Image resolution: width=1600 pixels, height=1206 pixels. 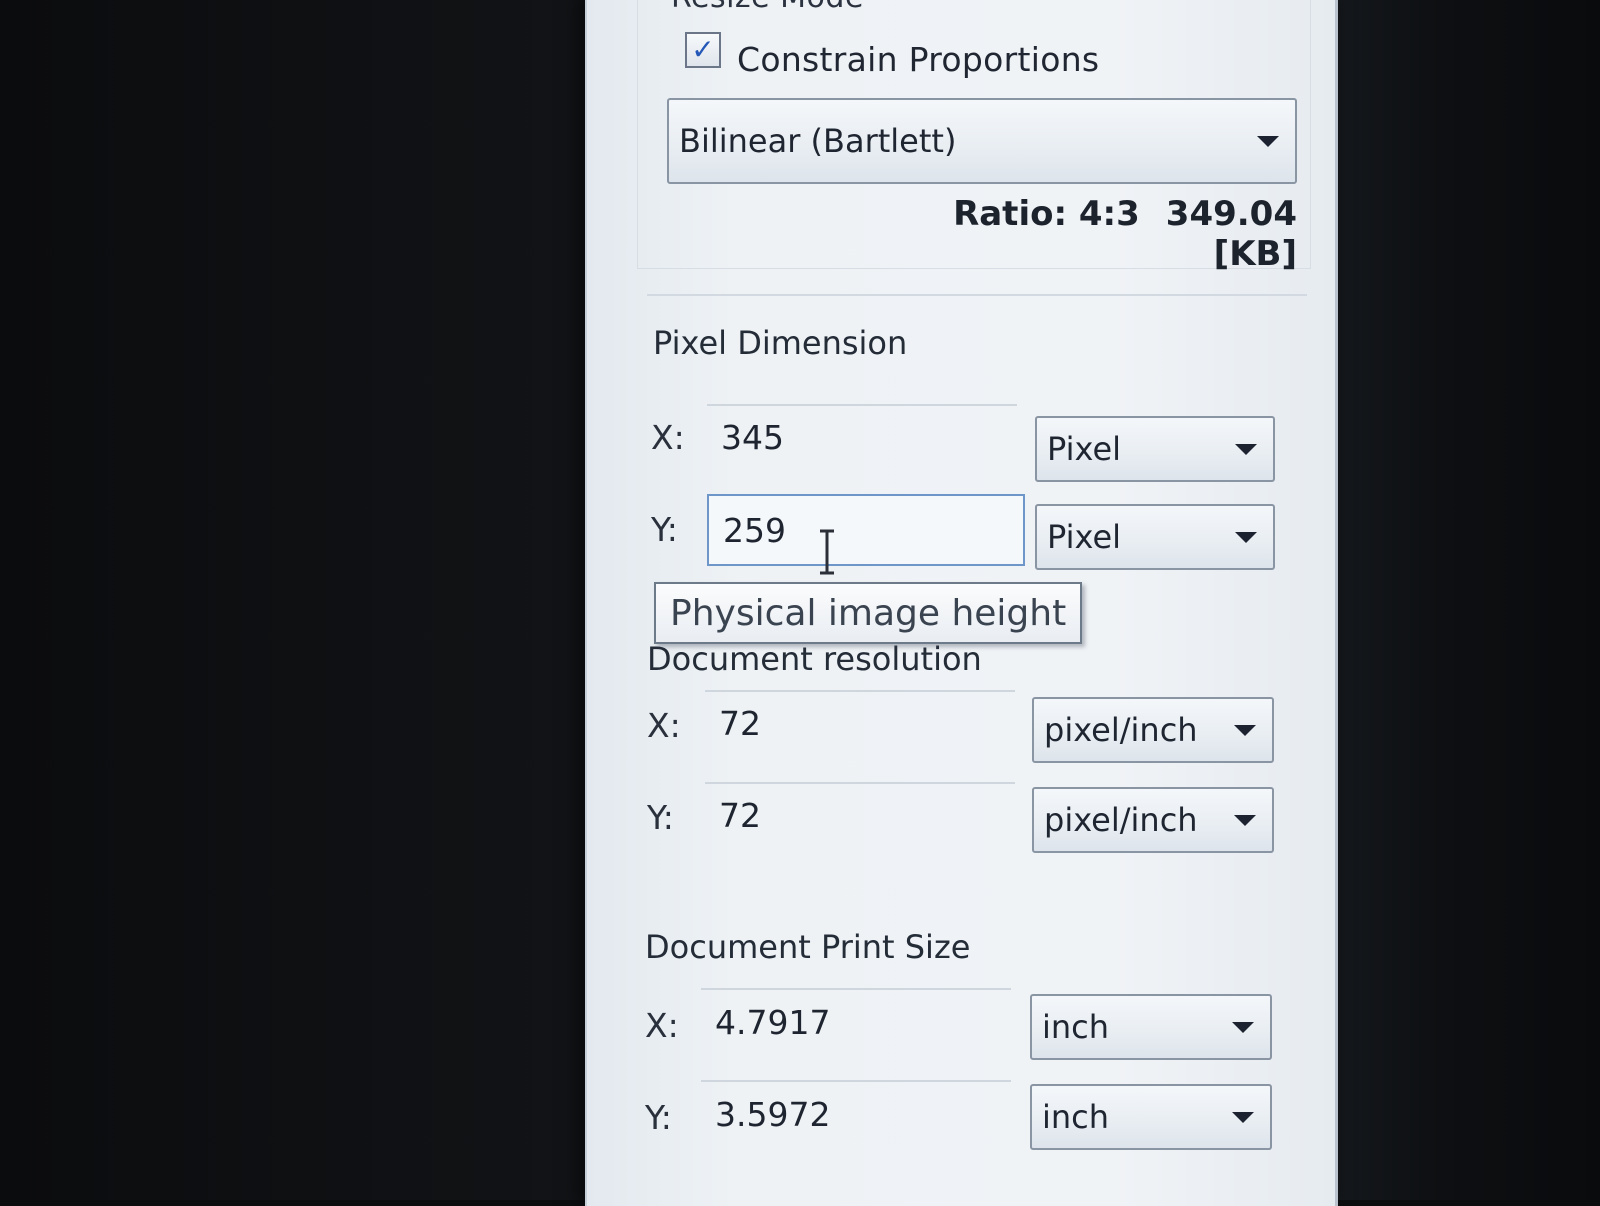 I want to click on pixel-x-unit-value: Pixel, so click(x=1084, y=449).